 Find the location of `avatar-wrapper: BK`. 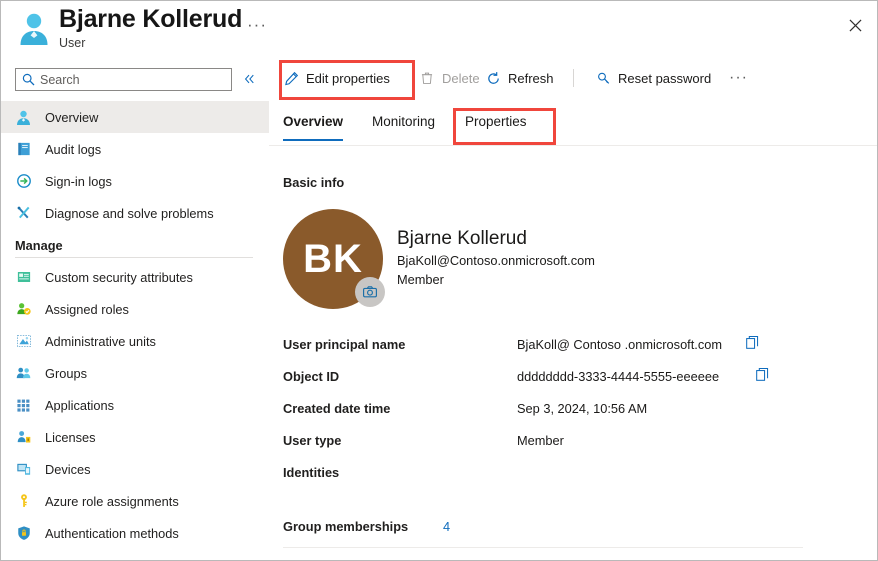

avatar-wrapper: BK is located at coordinates (334, 259).